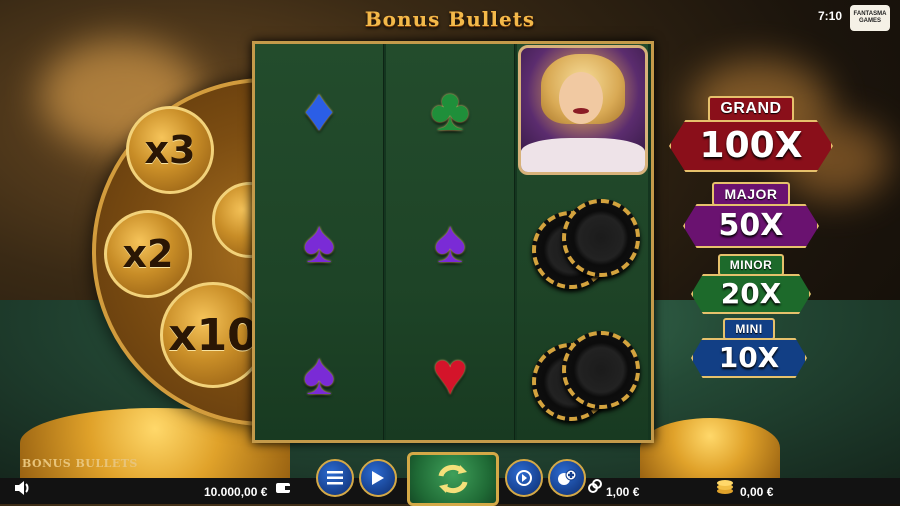 This screenshot has width=900, height=506. I want to click on jackpot-value: 20X, so click(751, 294).